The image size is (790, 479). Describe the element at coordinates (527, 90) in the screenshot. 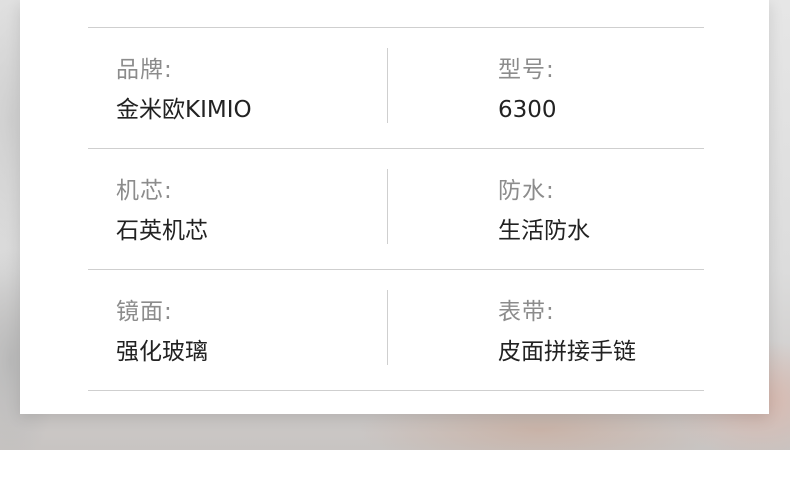

I see `spec-cell-model: 型号: 6300` at that location.